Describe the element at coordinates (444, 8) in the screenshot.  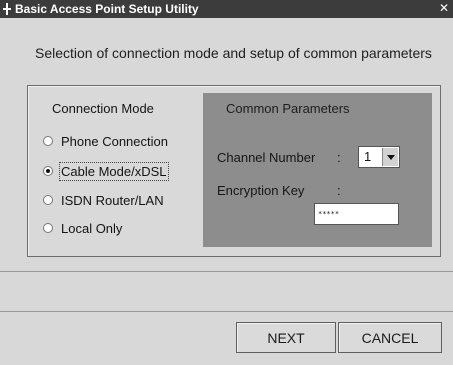
I see `close-button: ✕` at that location.